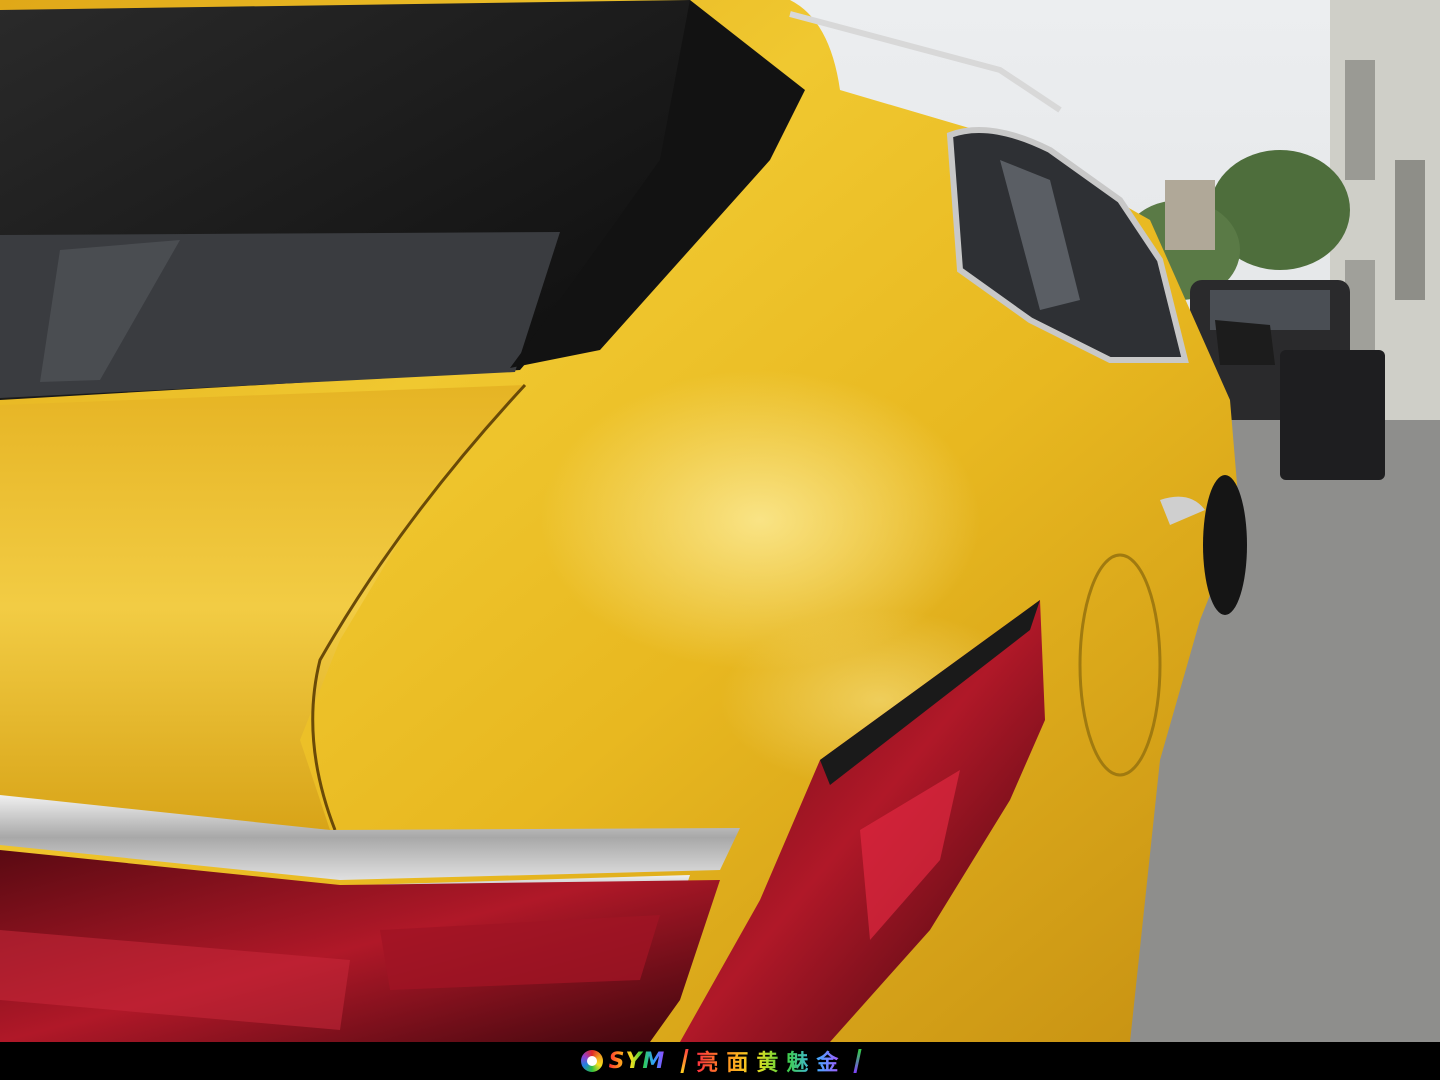 Image resolution: width=1440 pixels, height=1080 pixels. I want to click on caption-bar: SYM 亮面黄魅金, so click(720, 1061).